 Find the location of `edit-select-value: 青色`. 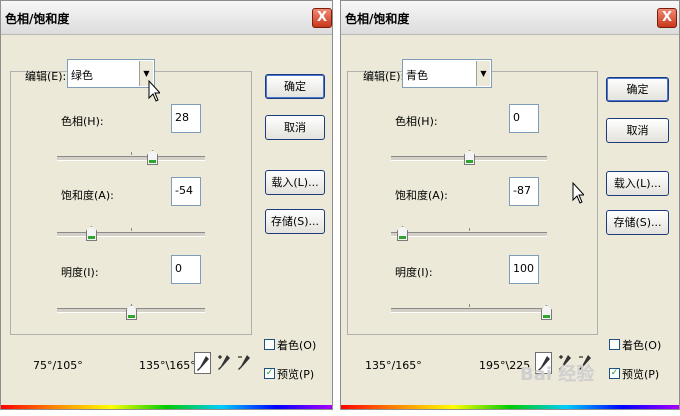

edit-select-value: 青色 is located at coordinates (417, 75).